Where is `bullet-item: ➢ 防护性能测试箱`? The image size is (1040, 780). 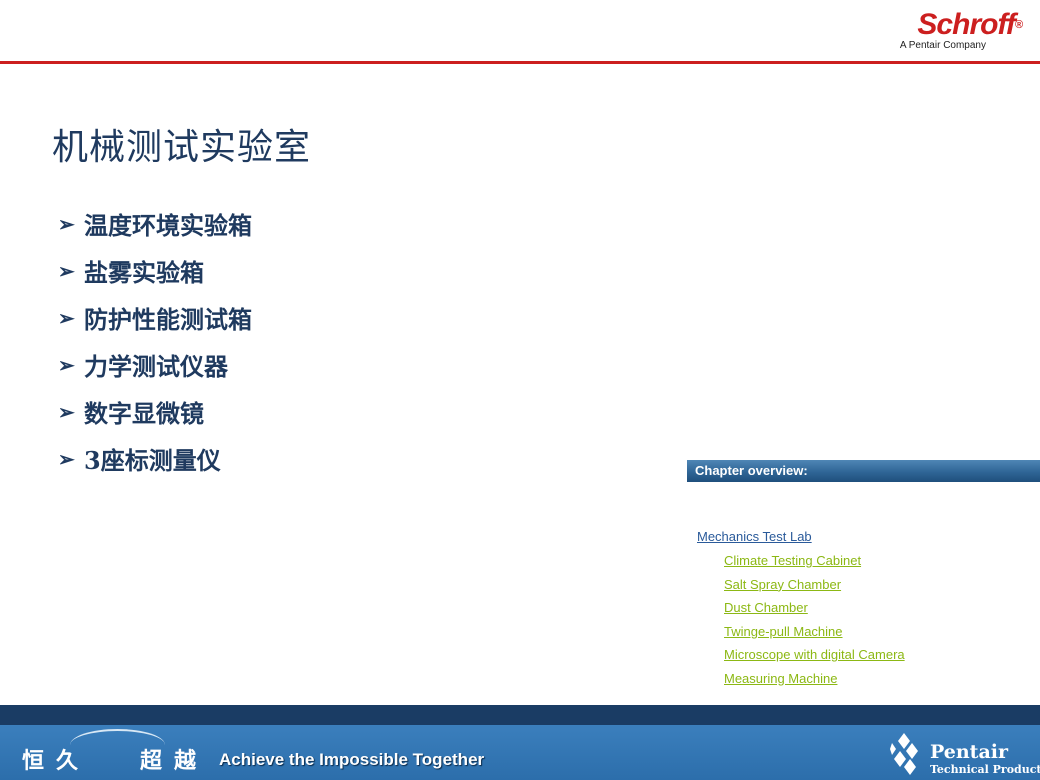 bullet-item: ➢ 防护性能测试箱 is located at coordinates (155, 317).